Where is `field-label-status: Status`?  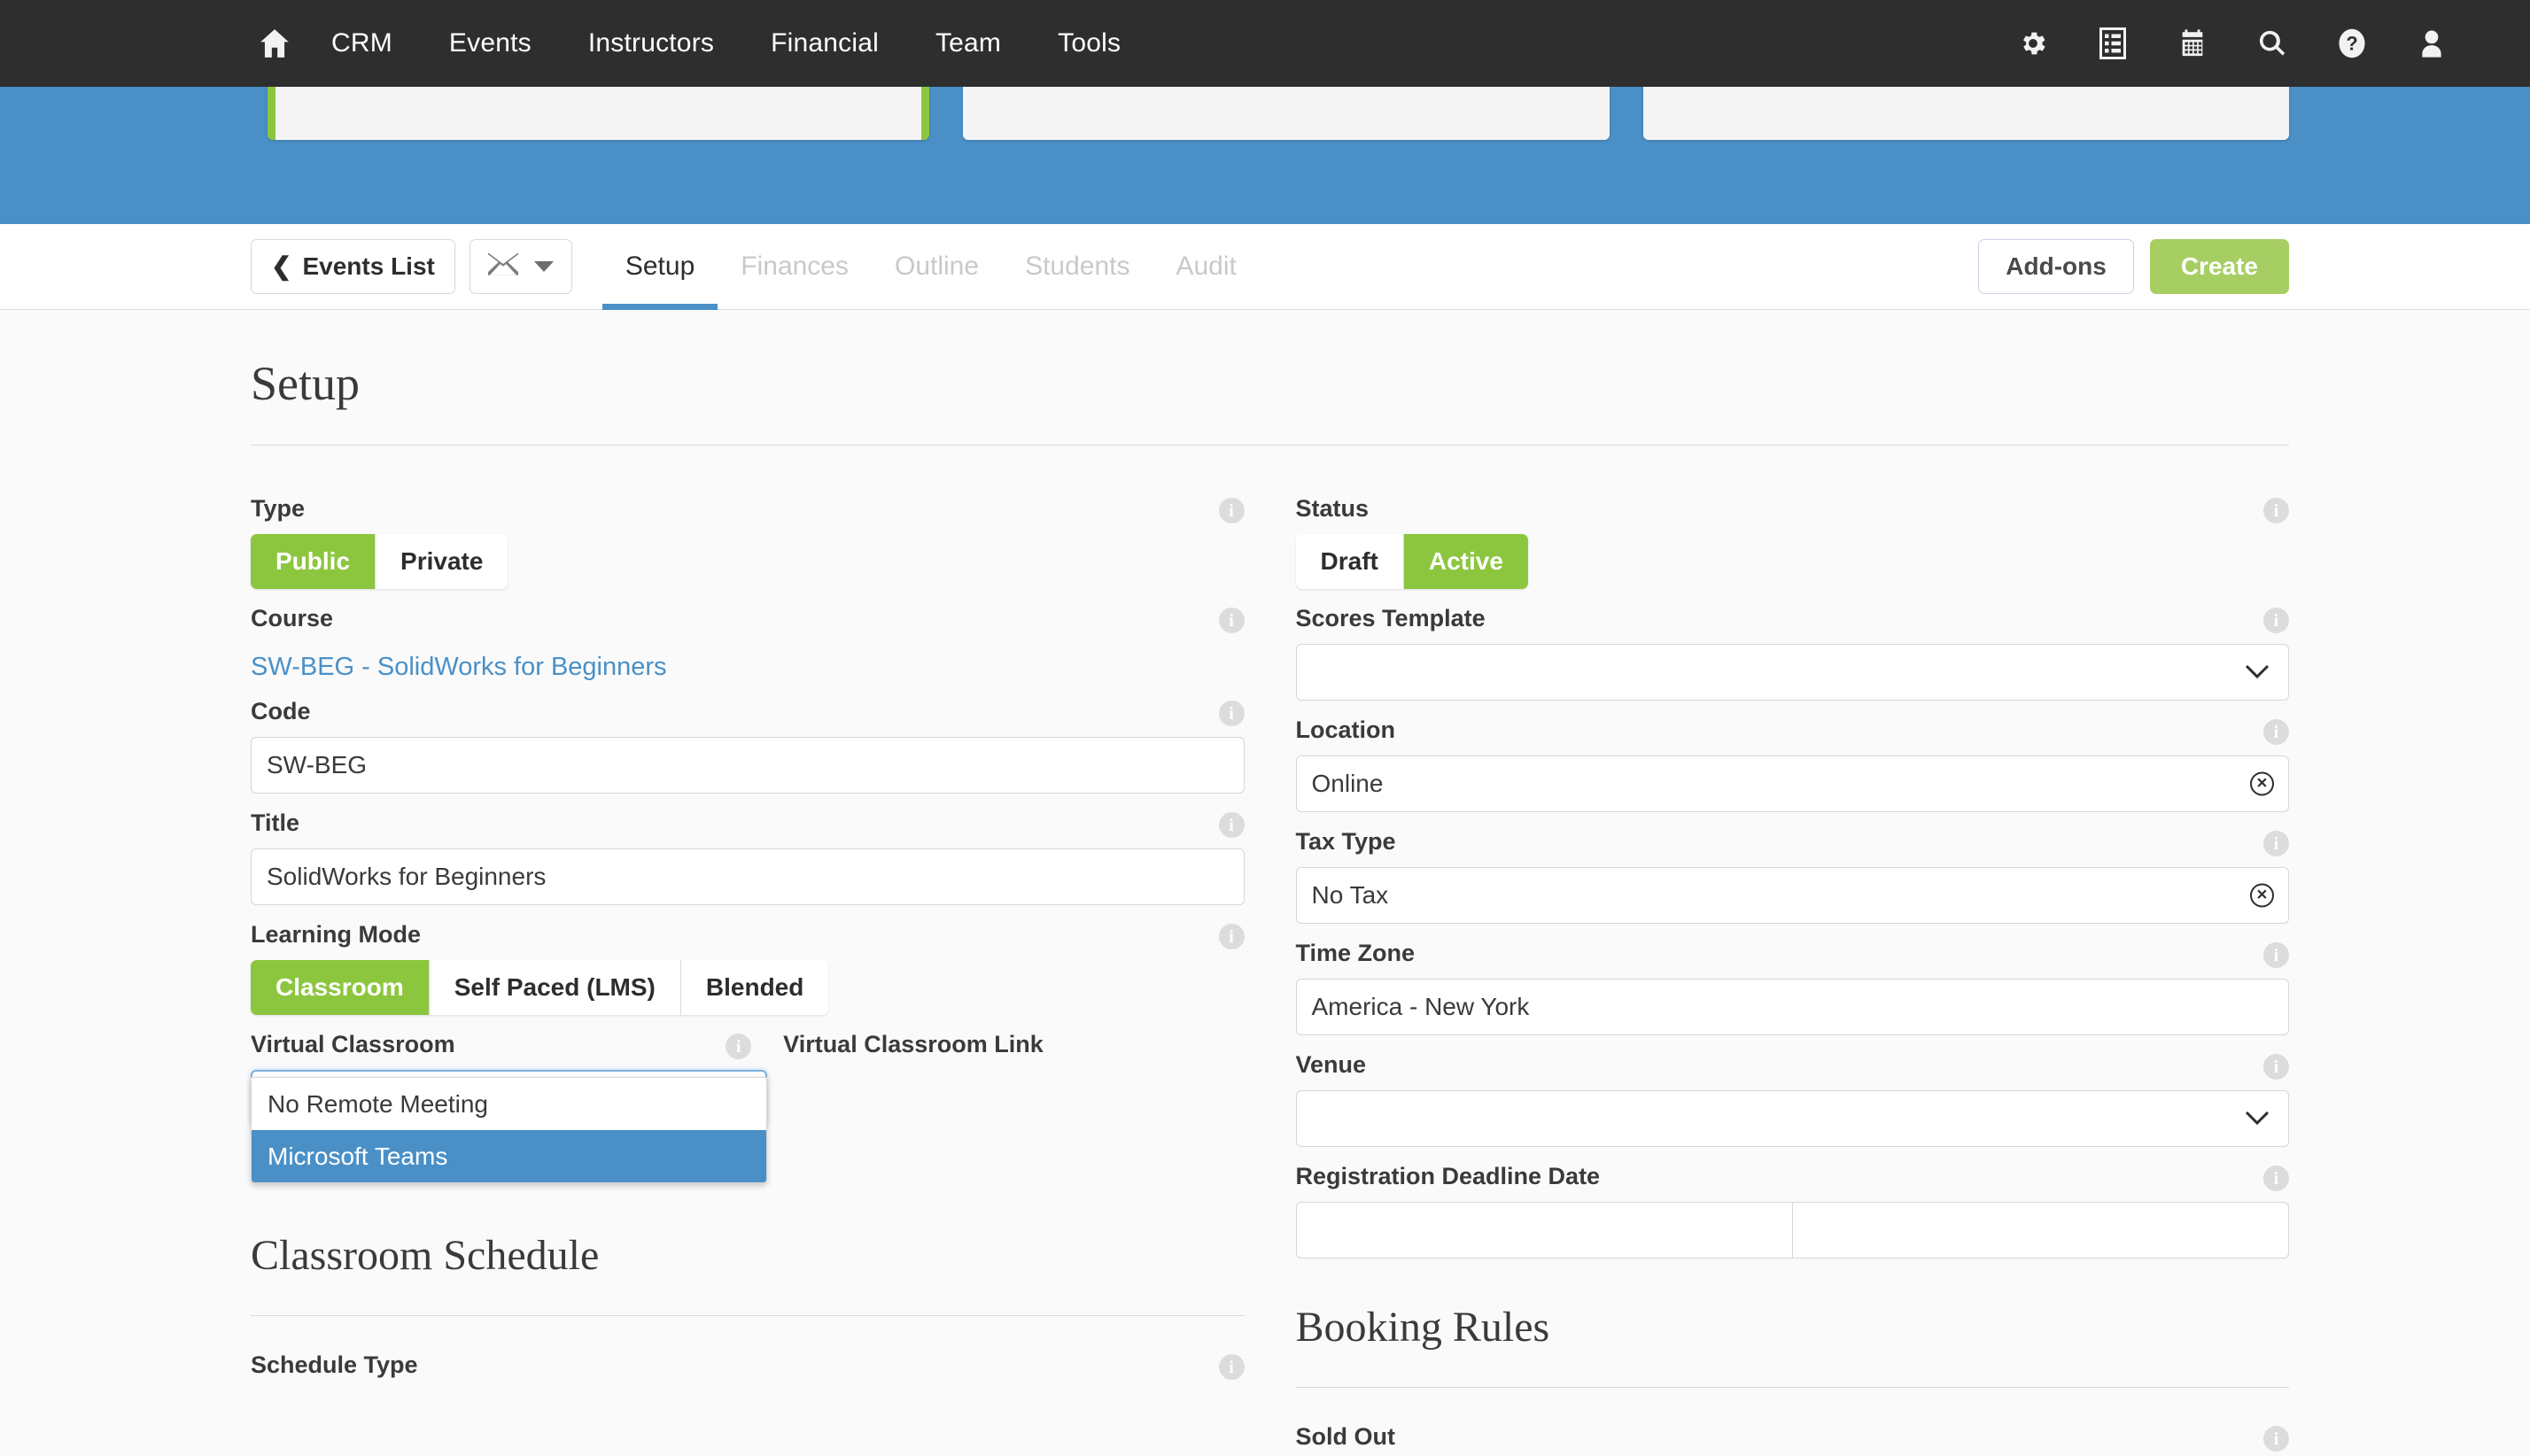
field-label-status: Status is located at coordinates (1332, 508).